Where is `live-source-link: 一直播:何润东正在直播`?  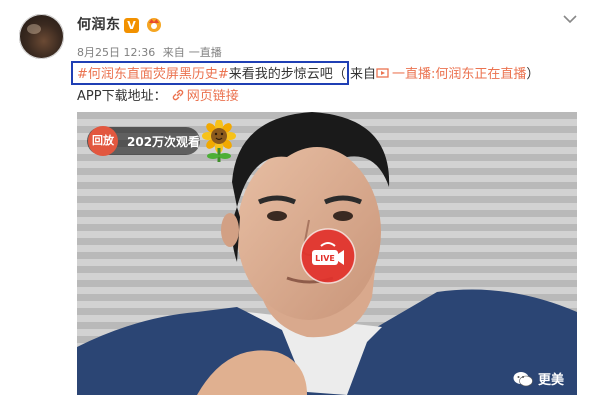 live-source-link: 一直播:何润东正在直播 is located at coordinates (451, 75).